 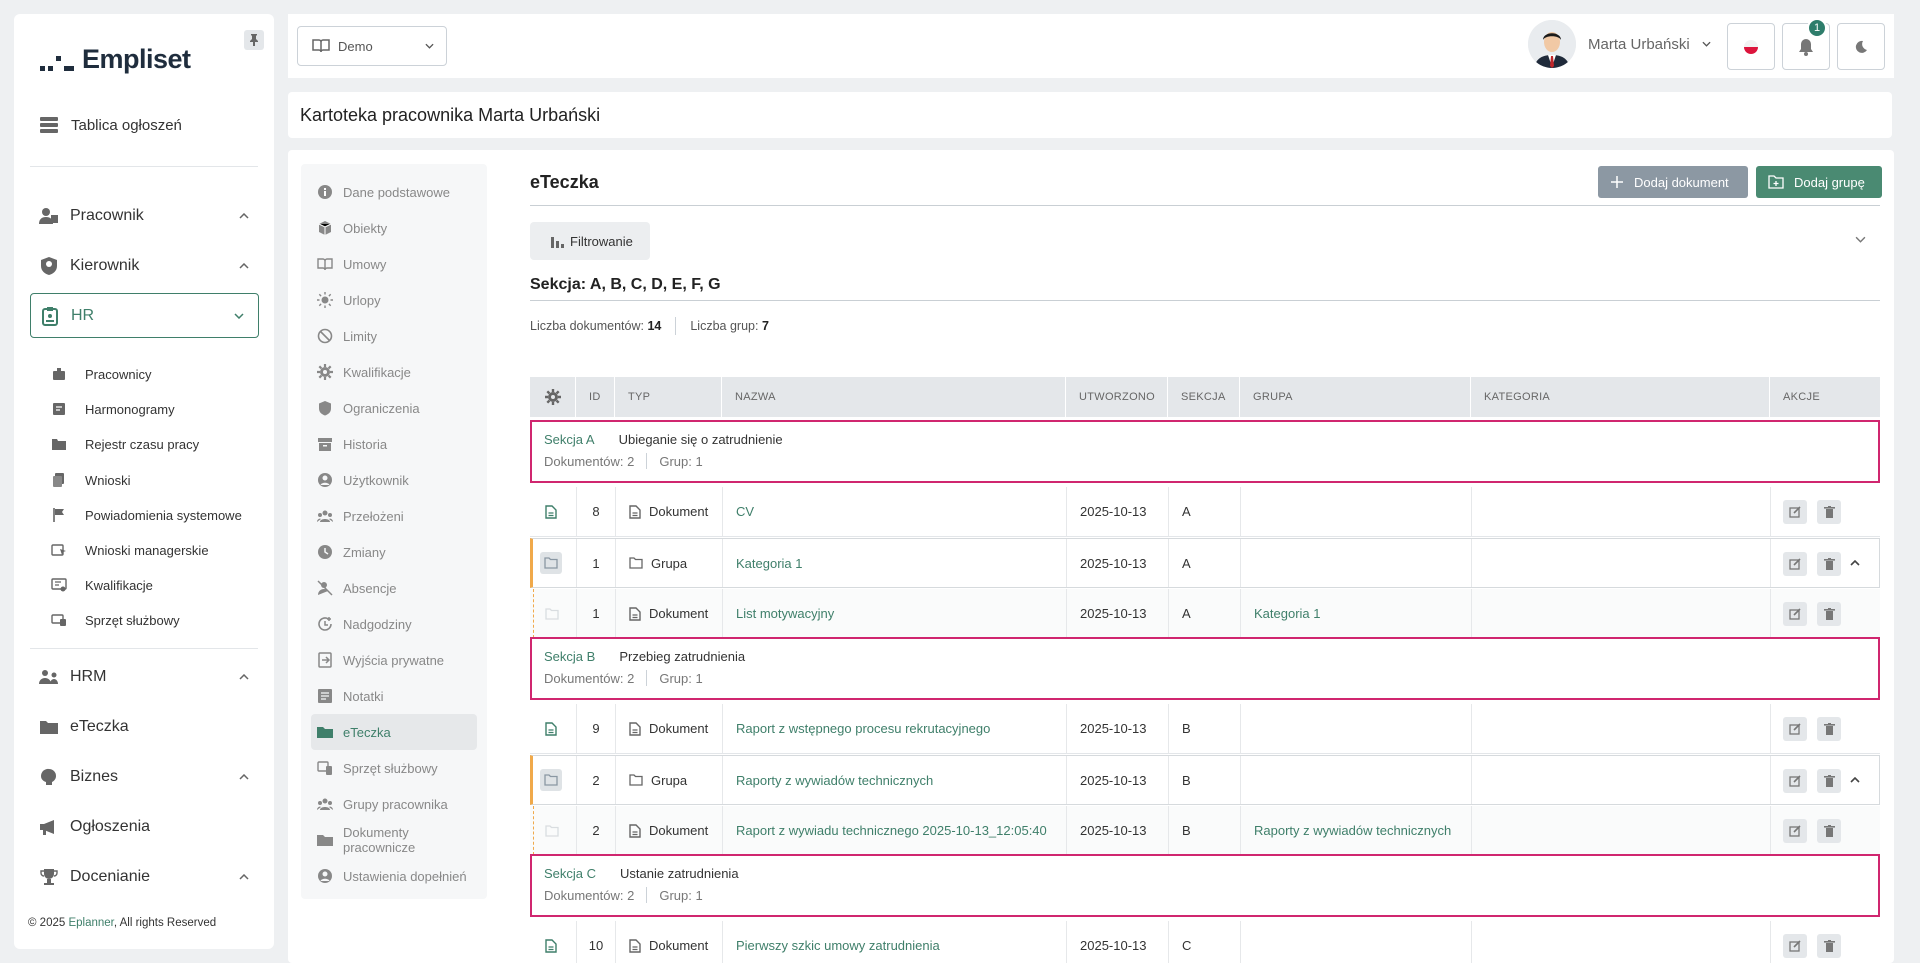 I want to click on cell-name-link: List motywacyjny, so click(x=894, y=613).